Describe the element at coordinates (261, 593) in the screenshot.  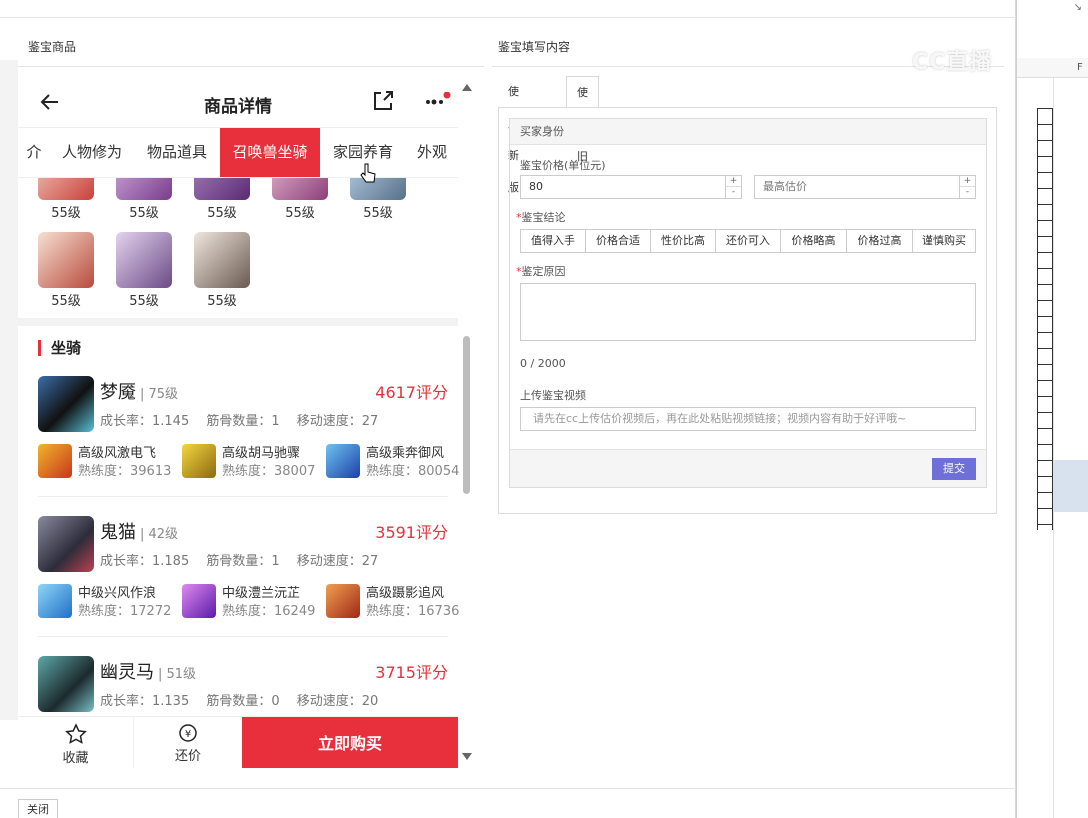
I see `skill-name: 中级澧兰沅芷` at that location.